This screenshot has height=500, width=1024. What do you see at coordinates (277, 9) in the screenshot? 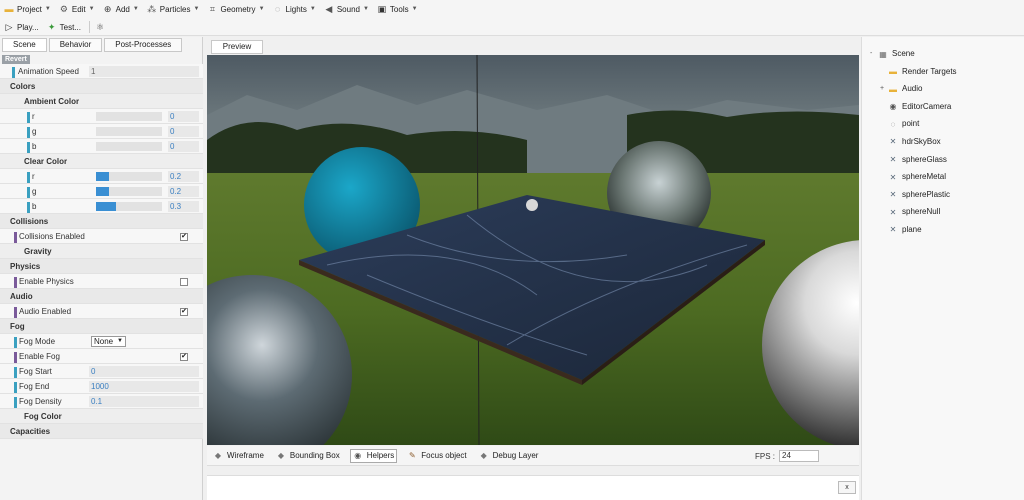
I see `bulb-icon: ◌` at bounding box center [277, 9].